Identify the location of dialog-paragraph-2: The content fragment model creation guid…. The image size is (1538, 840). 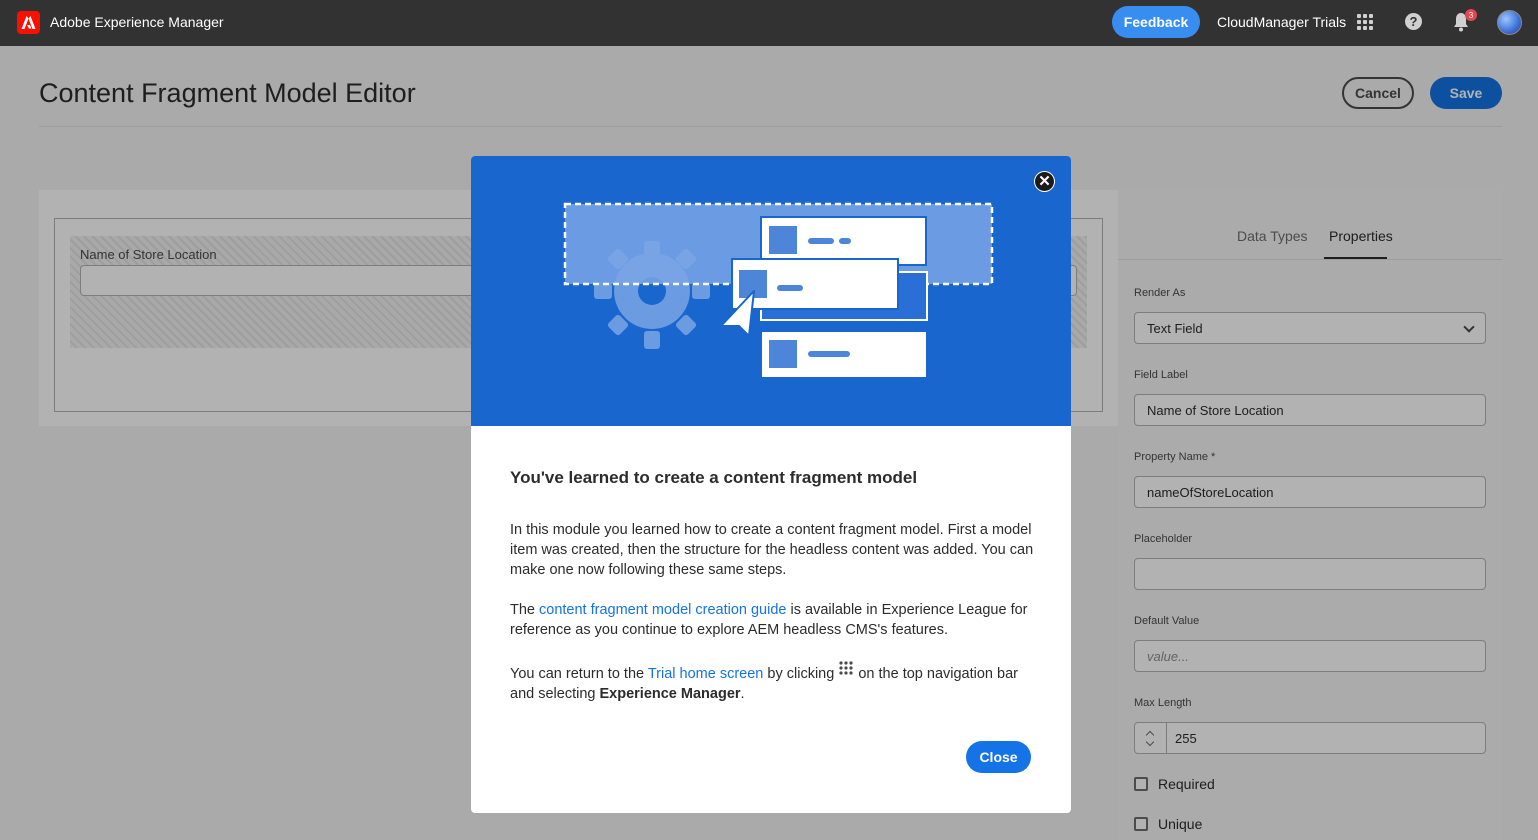
(769, 620).